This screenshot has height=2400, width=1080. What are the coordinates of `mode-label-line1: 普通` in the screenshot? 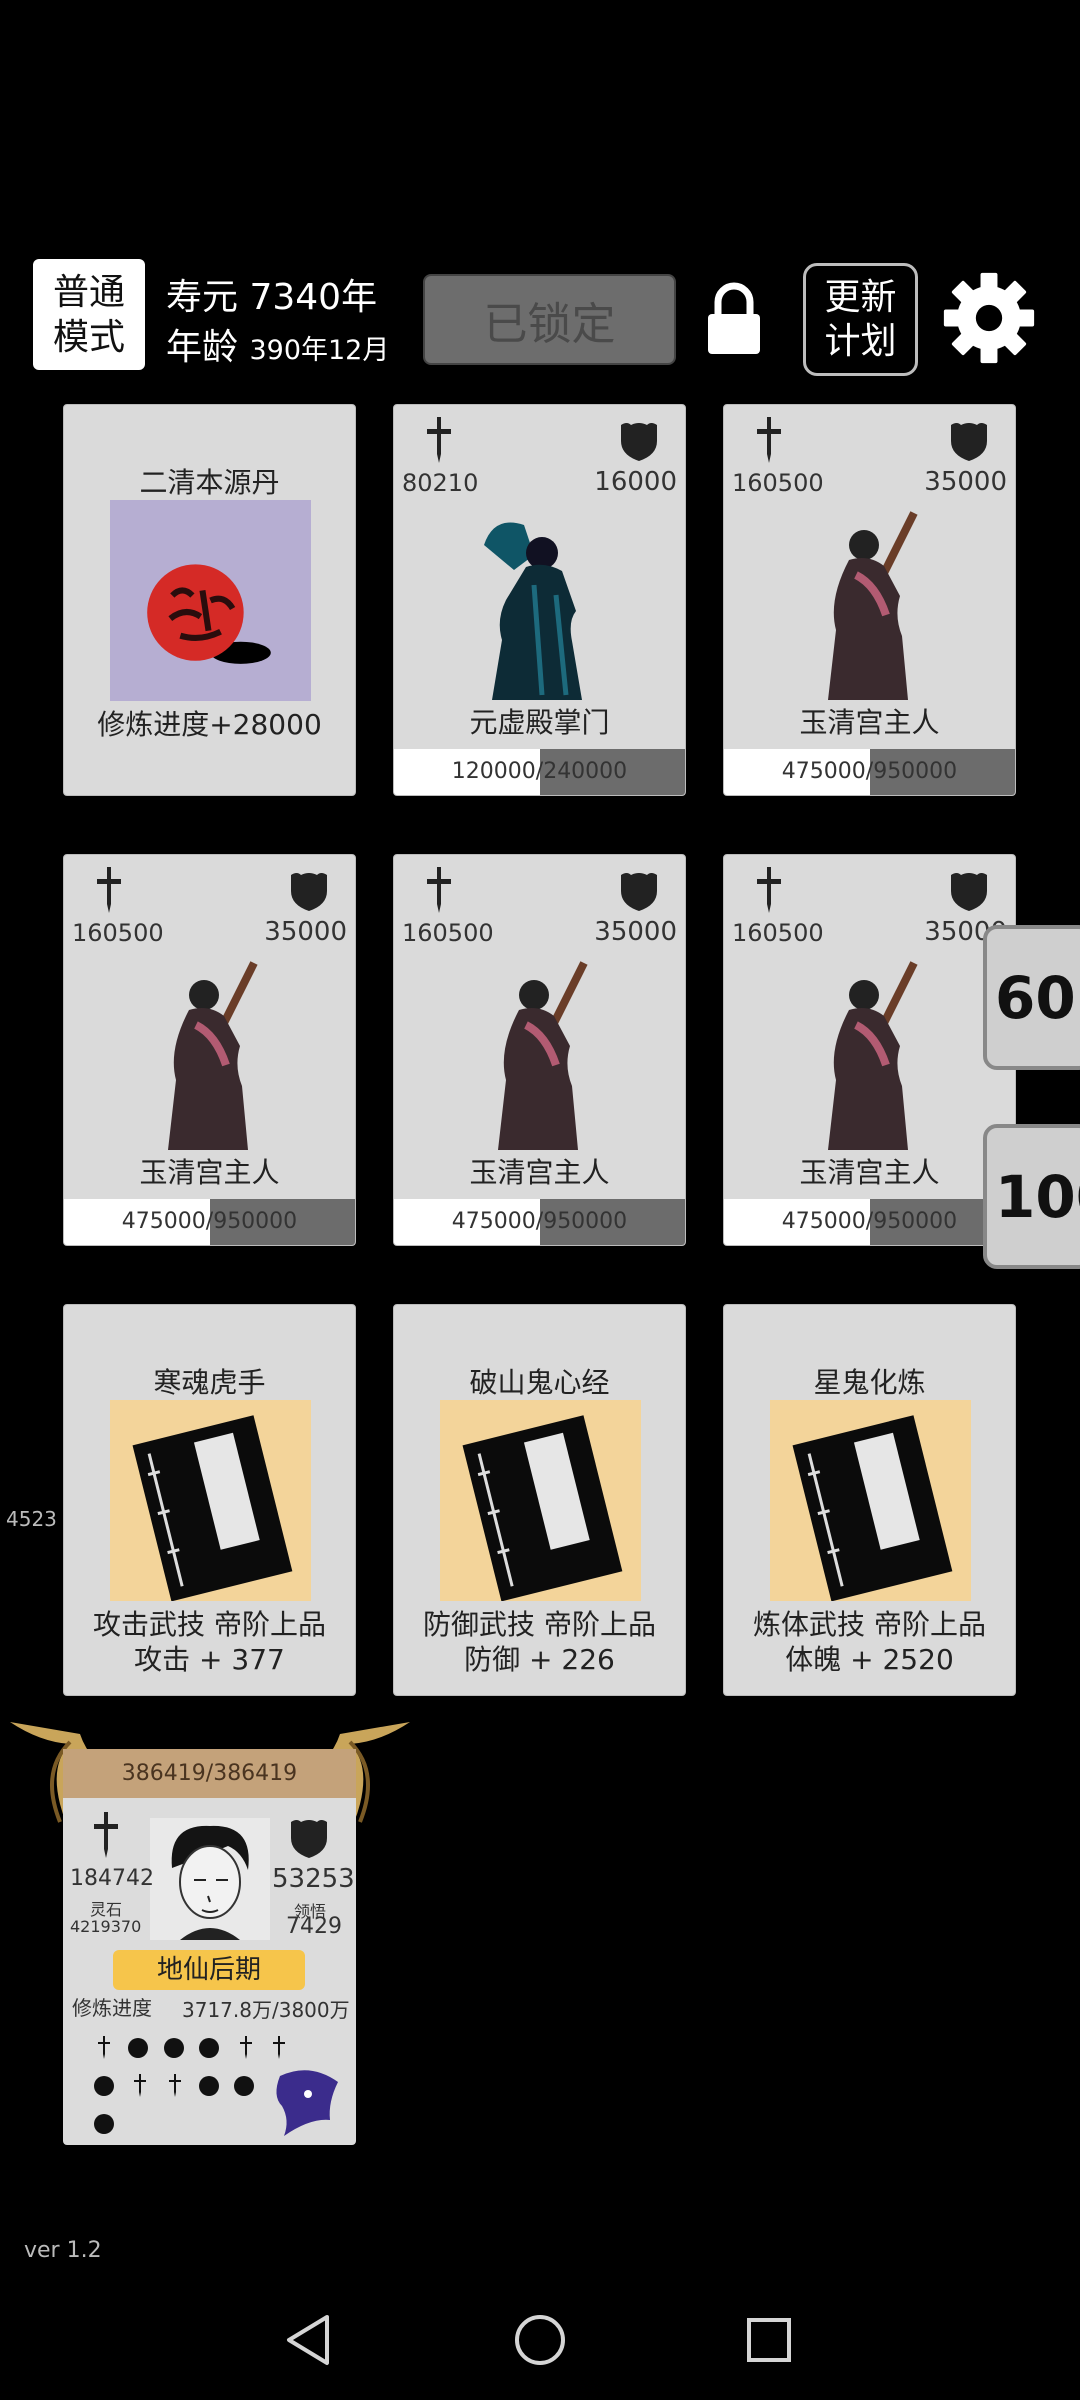 It's located at (88, 292).